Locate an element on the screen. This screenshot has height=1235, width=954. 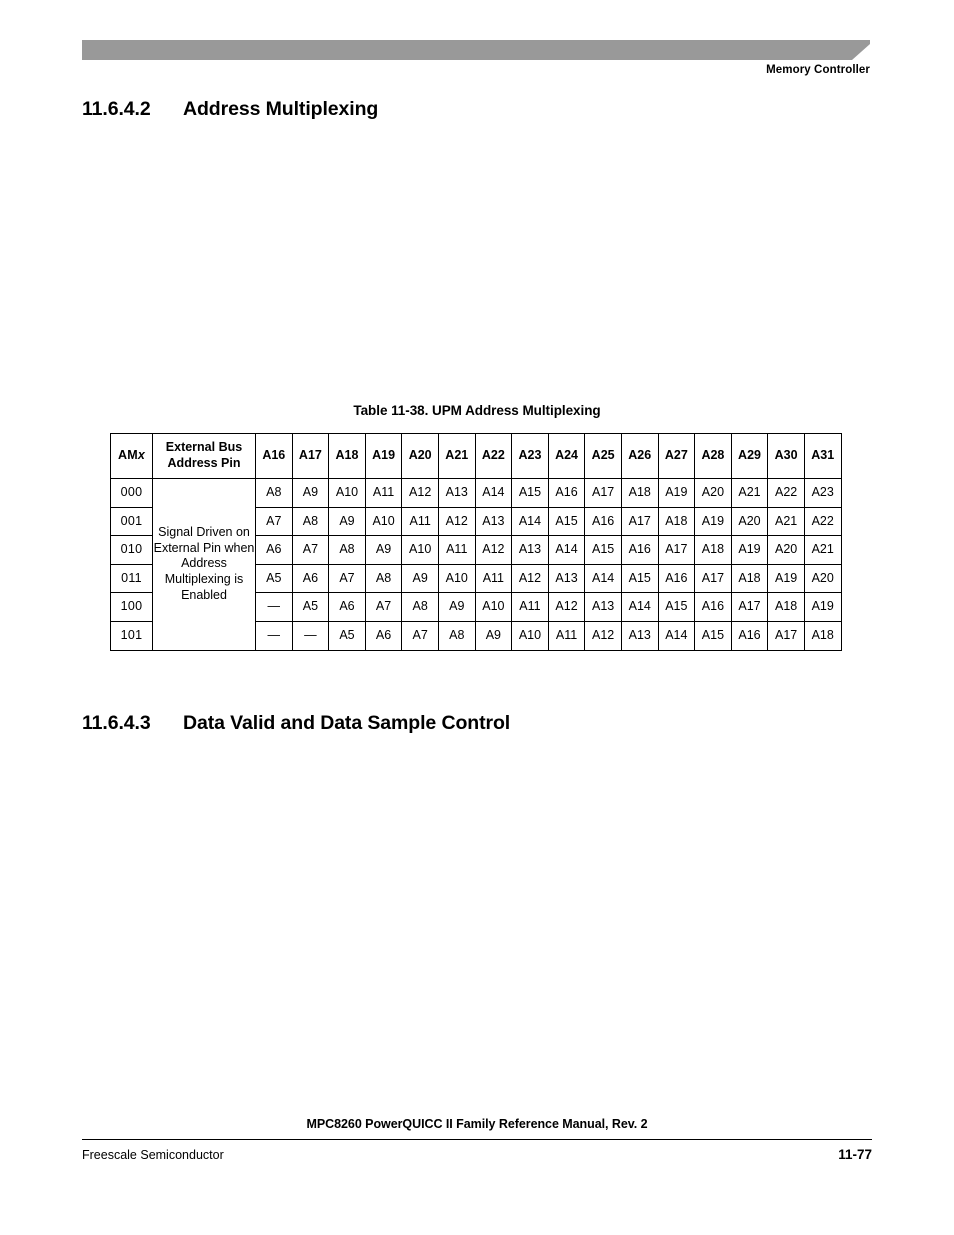
column-header-a24: A24 is located at coordinates (566, 456).